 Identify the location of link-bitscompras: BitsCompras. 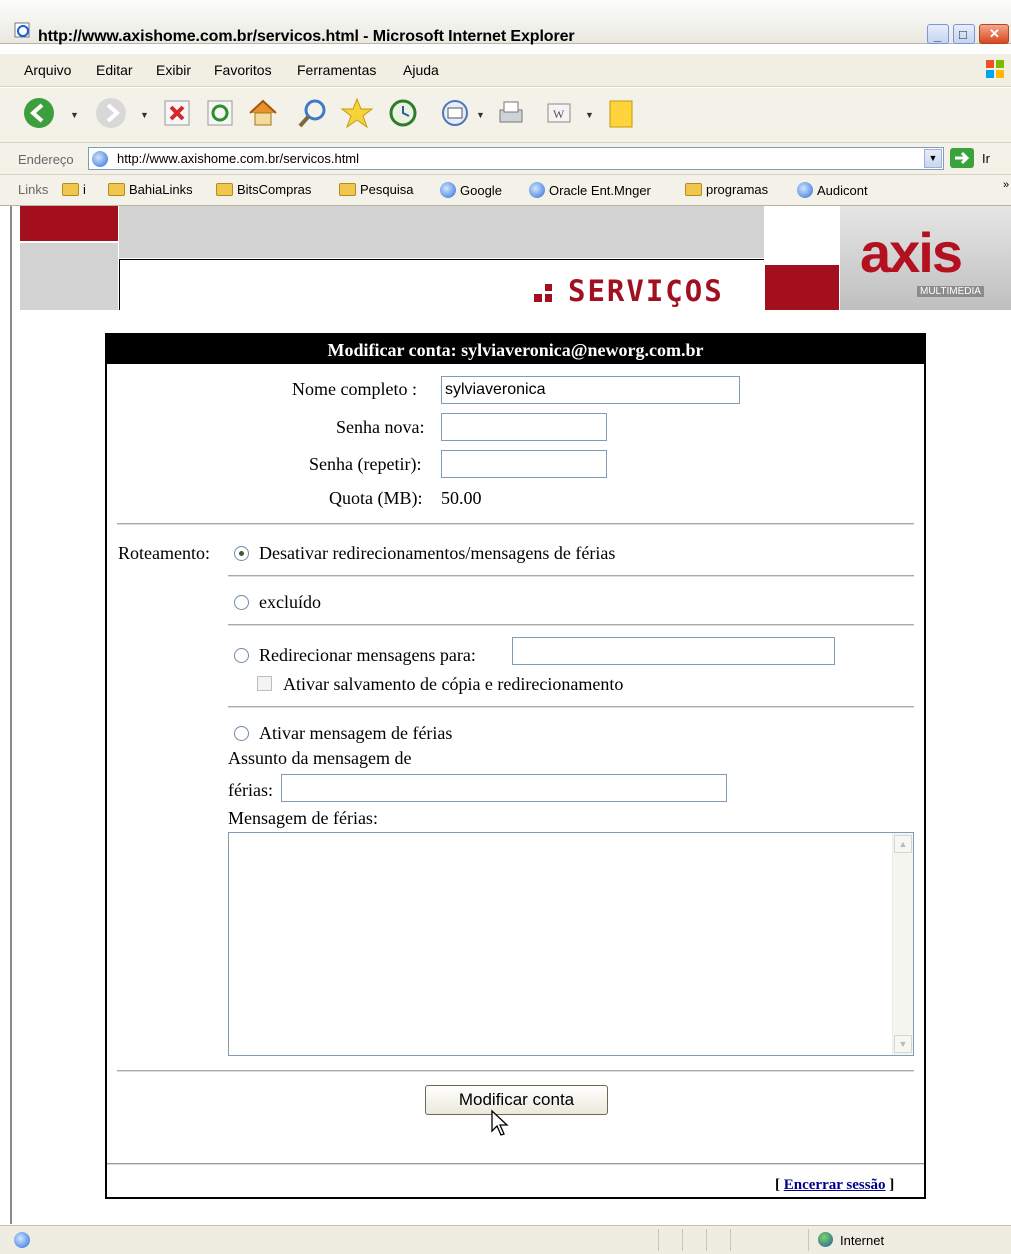
(263, 189).